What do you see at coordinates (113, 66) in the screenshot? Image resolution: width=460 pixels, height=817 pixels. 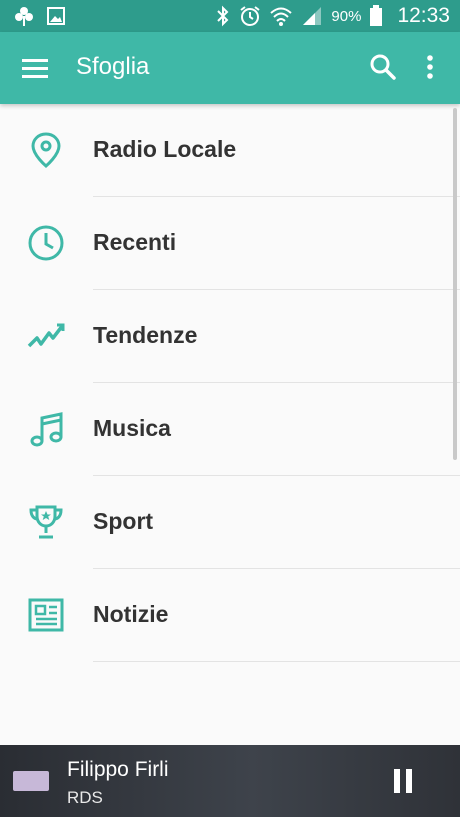 I see `page-title: Sfoglia` at bounding box center [113, 66].